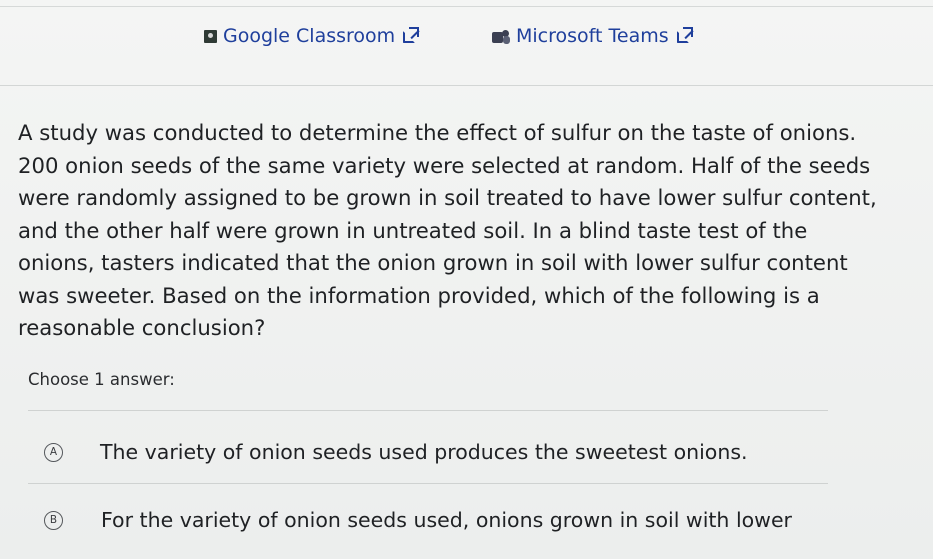 The height and width of the screenshot is (559, 933). Describe the element at coordinates (501, 36) in the screenshot. I see `microsoft-teams-icon` at that location.